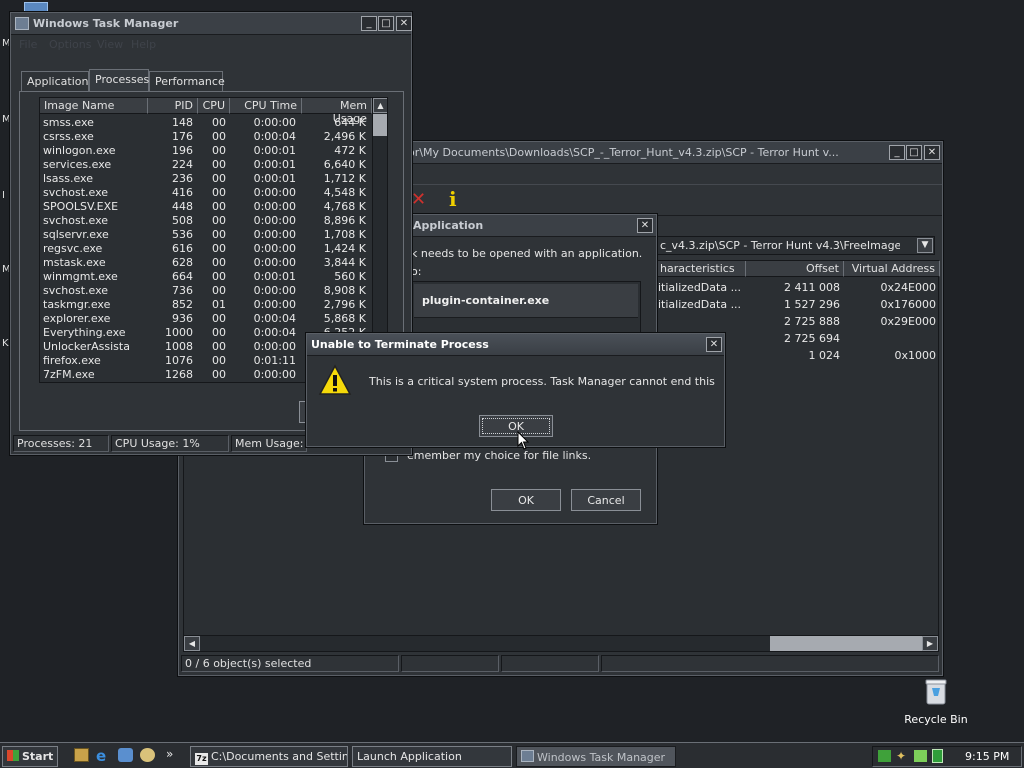  I want to click on process-mem-usage: 4,548 K, so click(344, 192).